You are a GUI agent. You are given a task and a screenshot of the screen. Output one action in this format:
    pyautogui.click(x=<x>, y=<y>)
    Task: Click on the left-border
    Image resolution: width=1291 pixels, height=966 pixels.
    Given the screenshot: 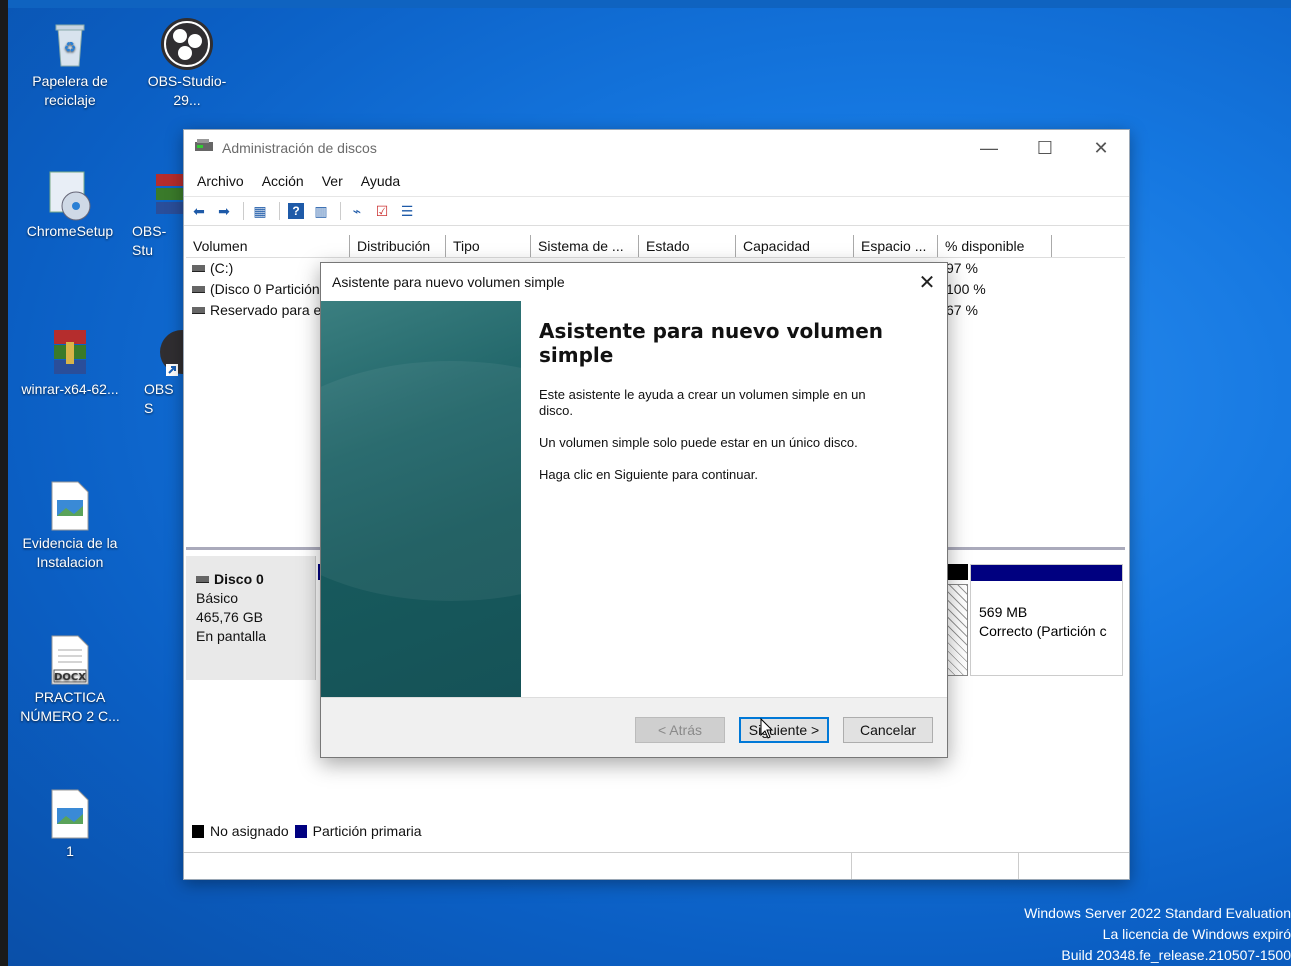 What is the action you would take?
    pyautogui.click(x=4, y=483)
    